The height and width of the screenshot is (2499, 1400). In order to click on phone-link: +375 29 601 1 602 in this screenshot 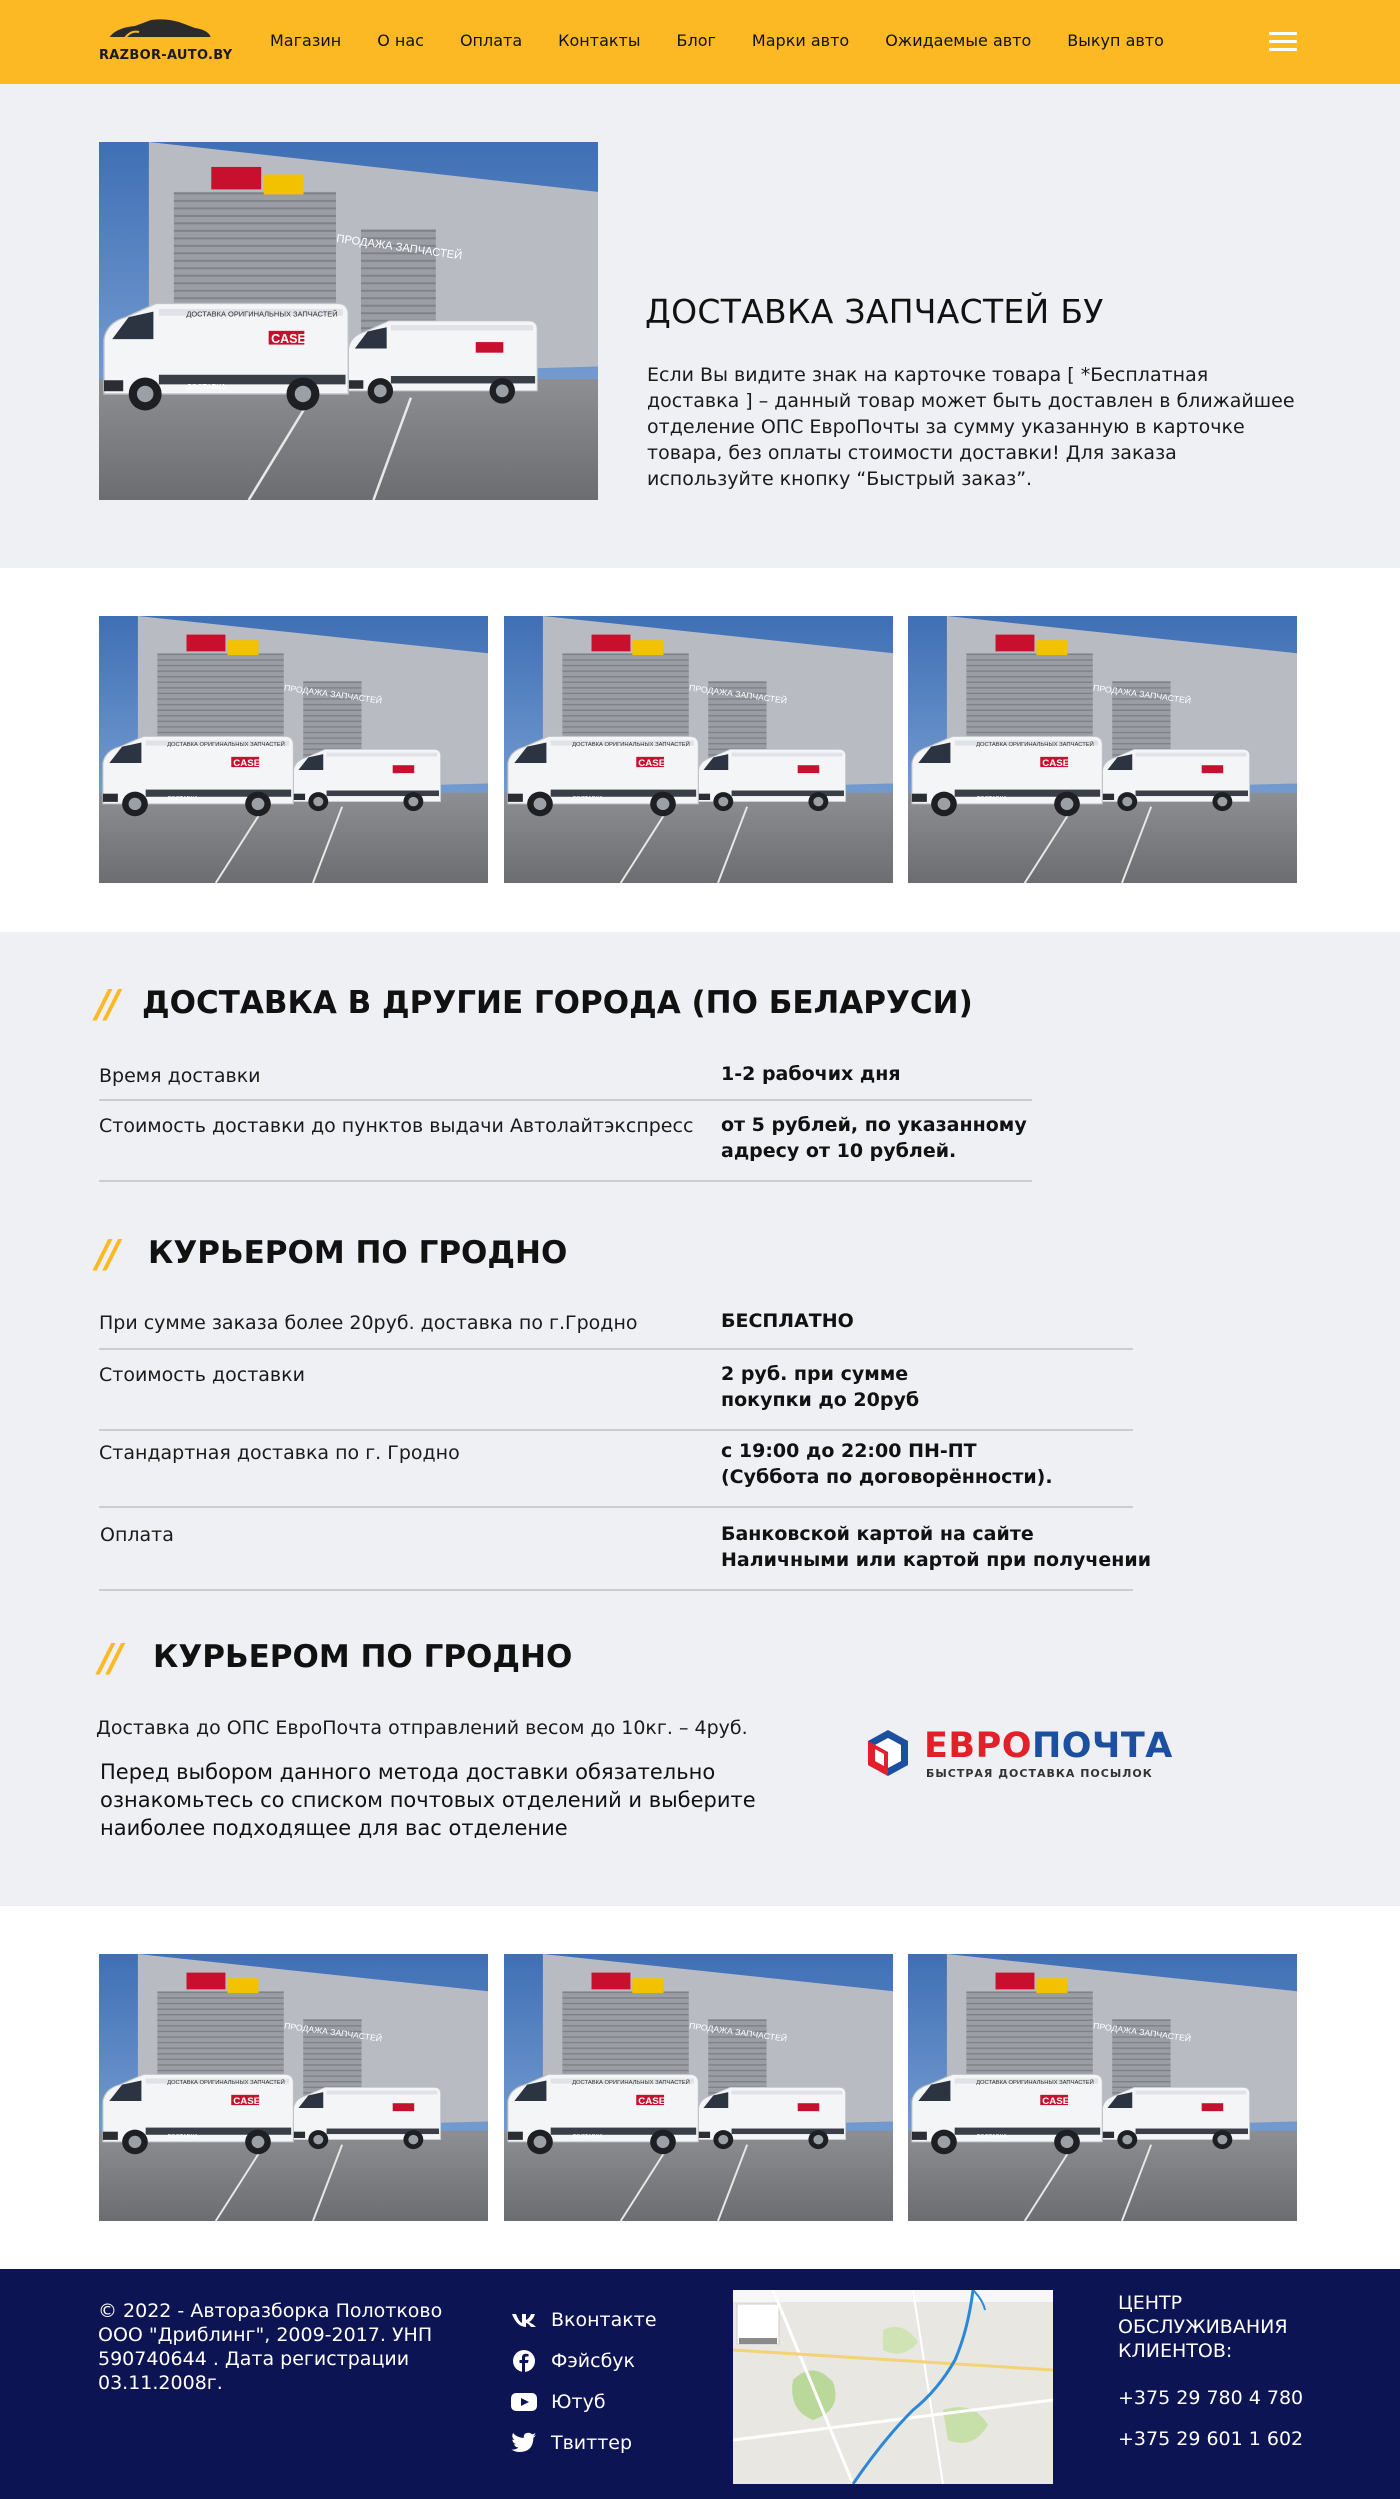, I will do `click(1210, 2439)`.